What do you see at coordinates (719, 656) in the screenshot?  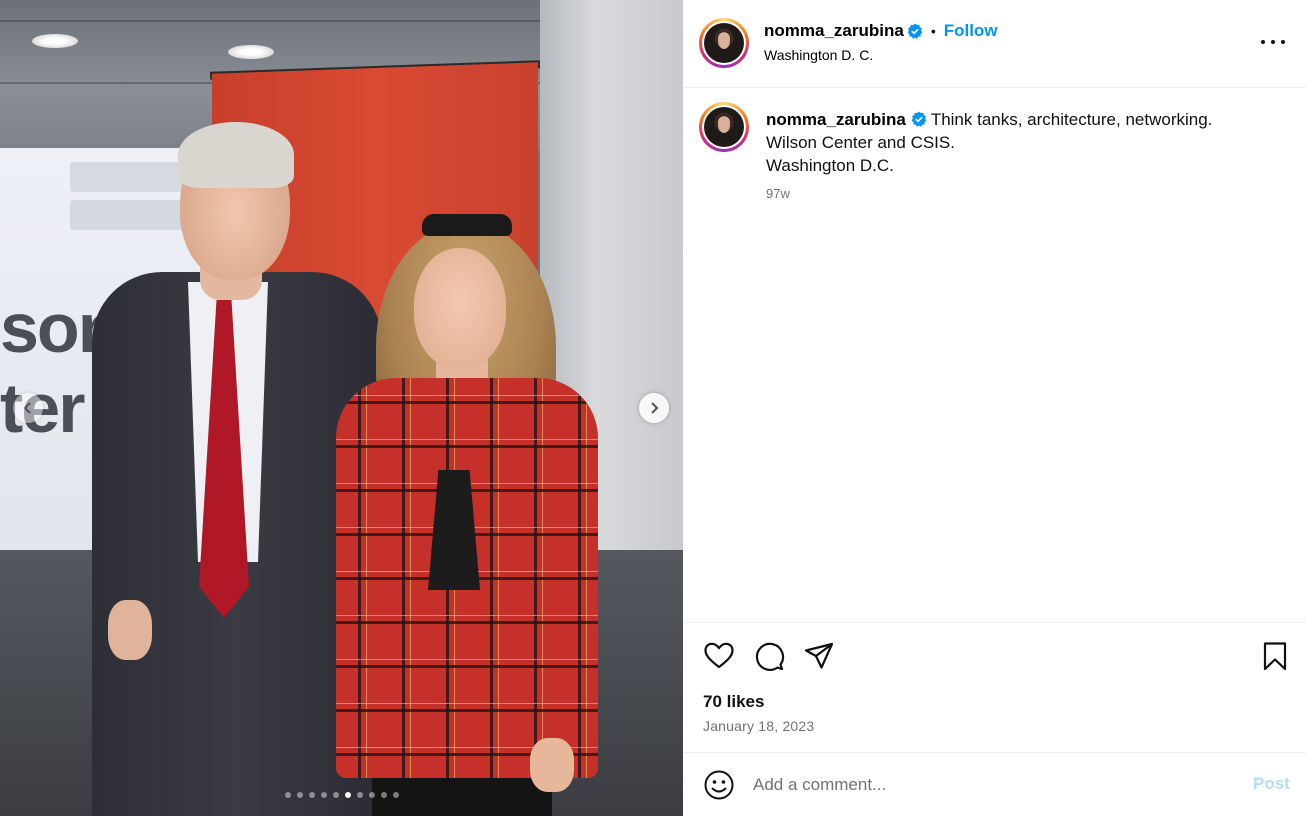 I see `heart-icon` at bounding box center [719, 656].